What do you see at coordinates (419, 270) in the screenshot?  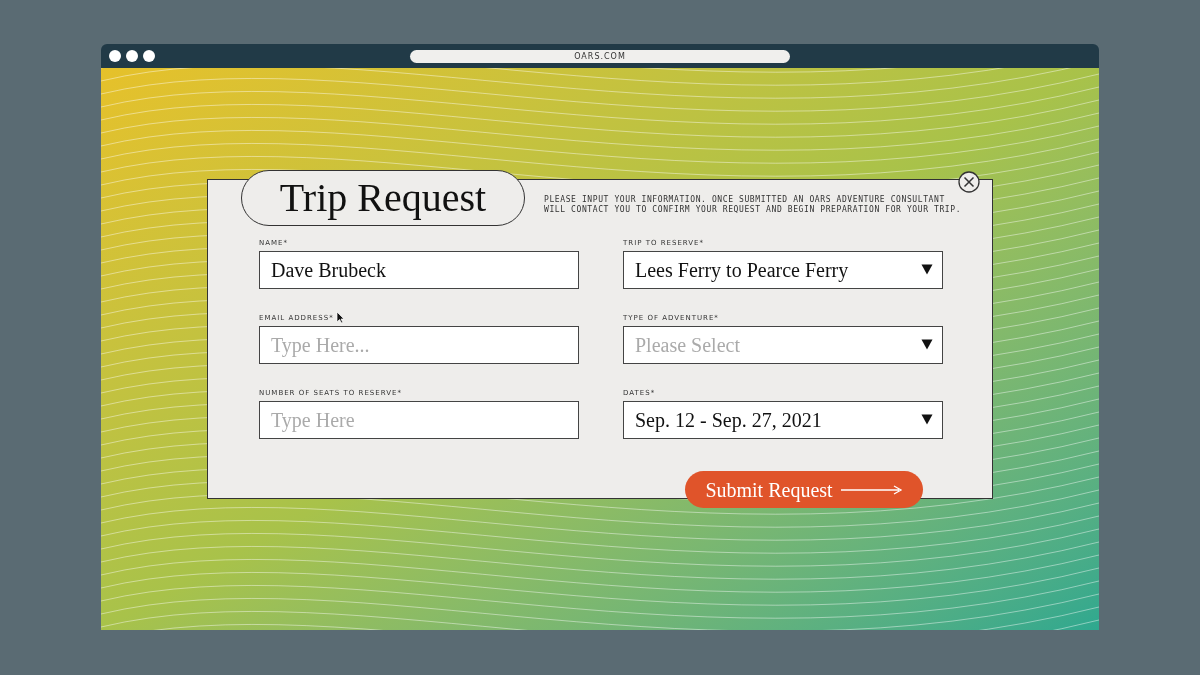 I see `input-field: Dave Brubeck` at bounding box center [419, 270].